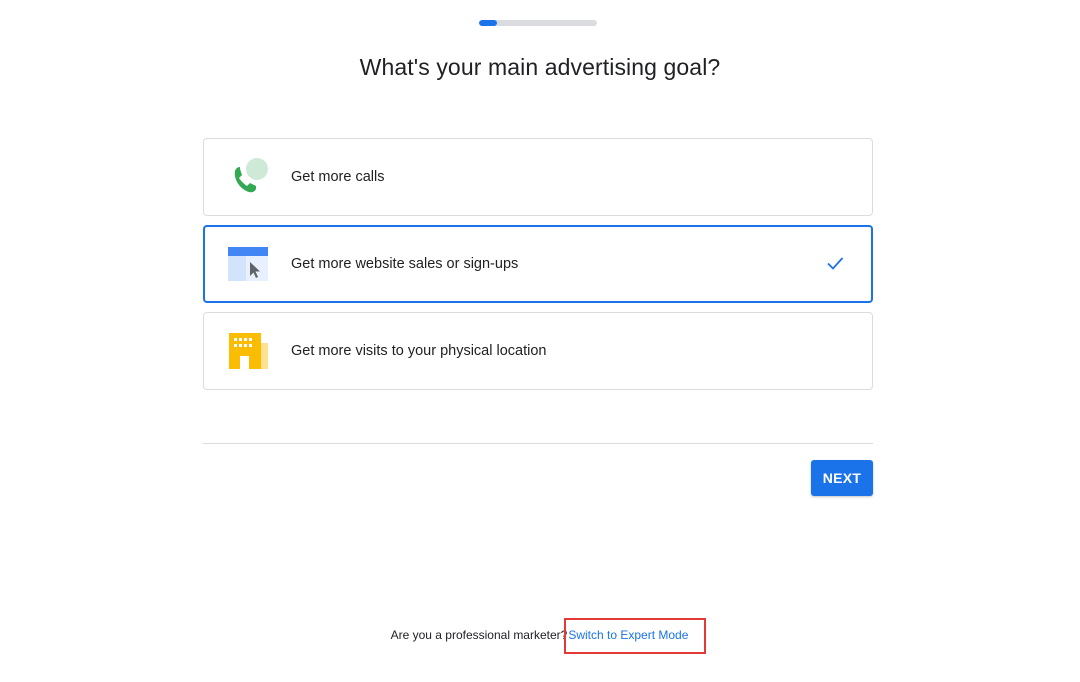 The width and height of the screenshot is (1080, 682). I want to click on phone-call-icon, so click(248, 177).